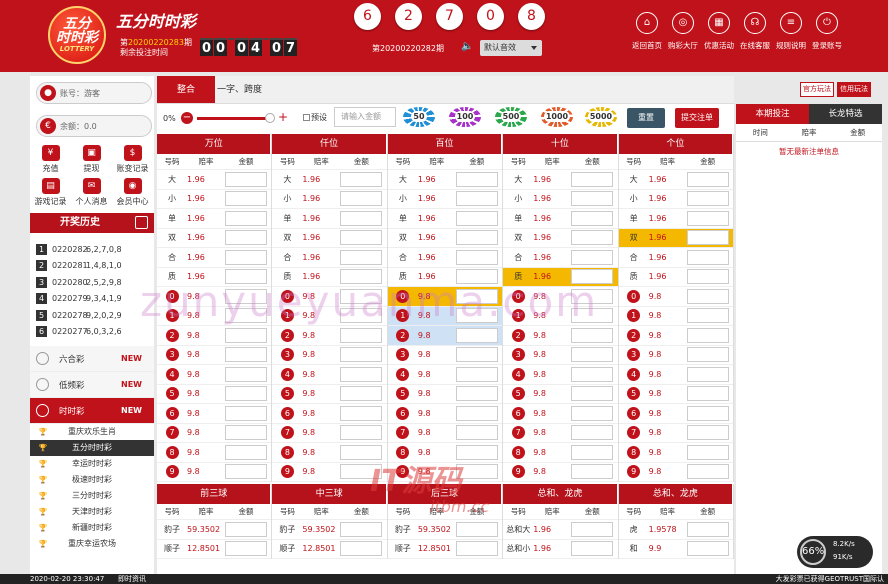 The image size is (888, 584). Describe the element at coordinates (92, 432) in the screenshot. I see `sub-category-item: 🏆 重庆欢乐生肖` at that location.